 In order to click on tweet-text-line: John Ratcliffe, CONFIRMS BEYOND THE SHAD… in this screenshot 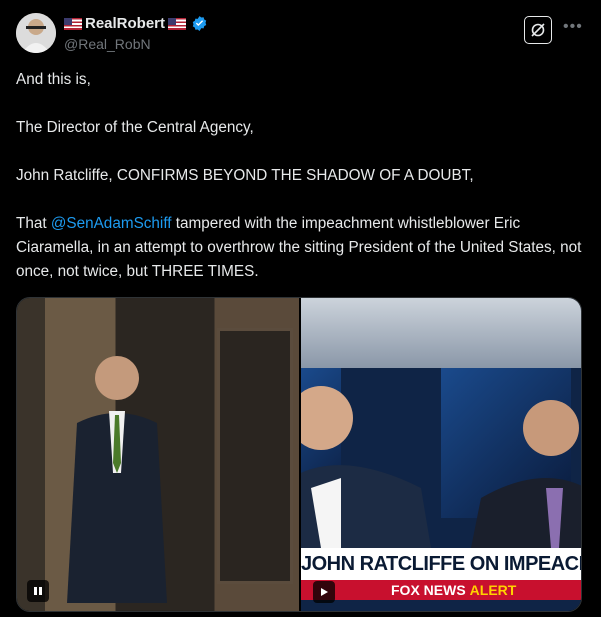, I will do `click(245, 175)`.